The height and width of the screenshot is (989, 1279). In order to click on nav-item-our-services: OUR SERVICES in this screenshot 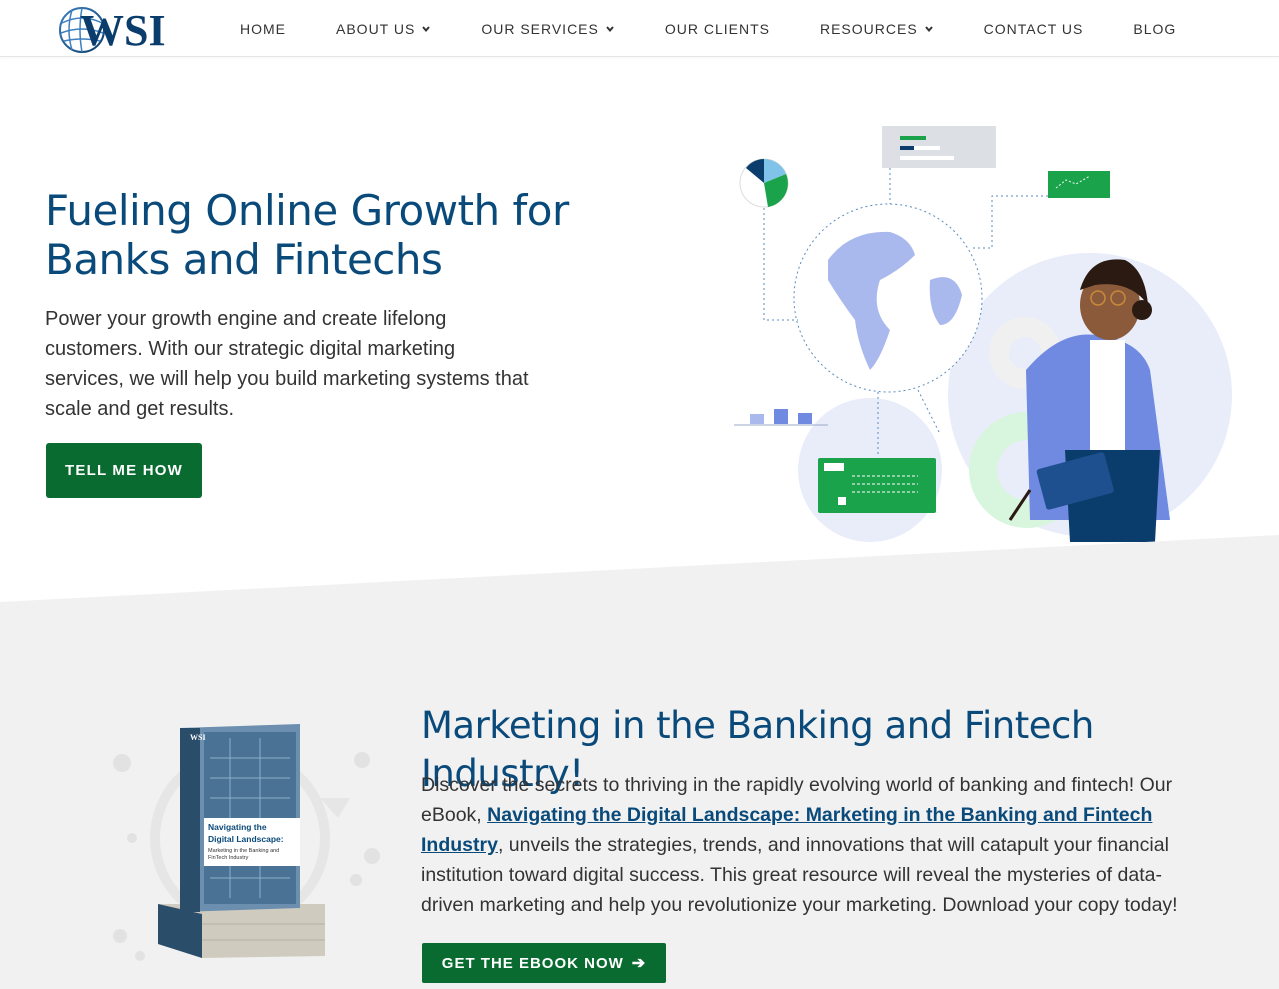, I will do `click(548, 29)`.